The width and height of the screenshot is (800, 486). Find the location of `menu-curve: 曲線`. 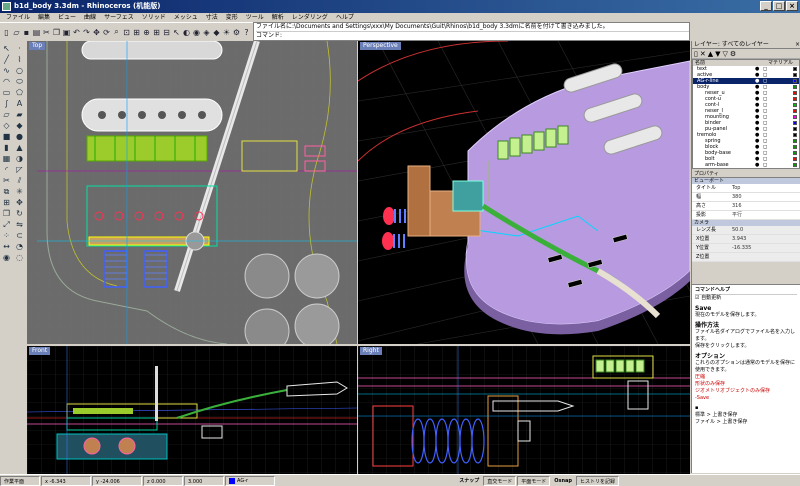

menu-curve: 曲線 is located at coordinates (90, 17).